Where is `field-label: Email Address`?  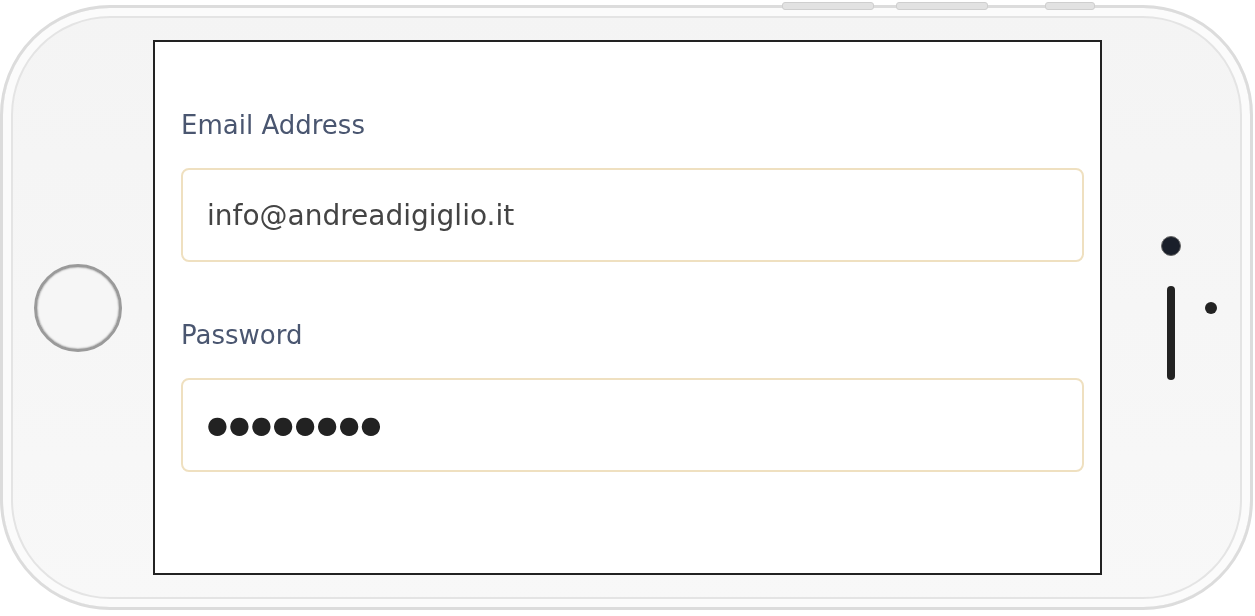 field-label: Email Address is located at coordinates (273, 125).